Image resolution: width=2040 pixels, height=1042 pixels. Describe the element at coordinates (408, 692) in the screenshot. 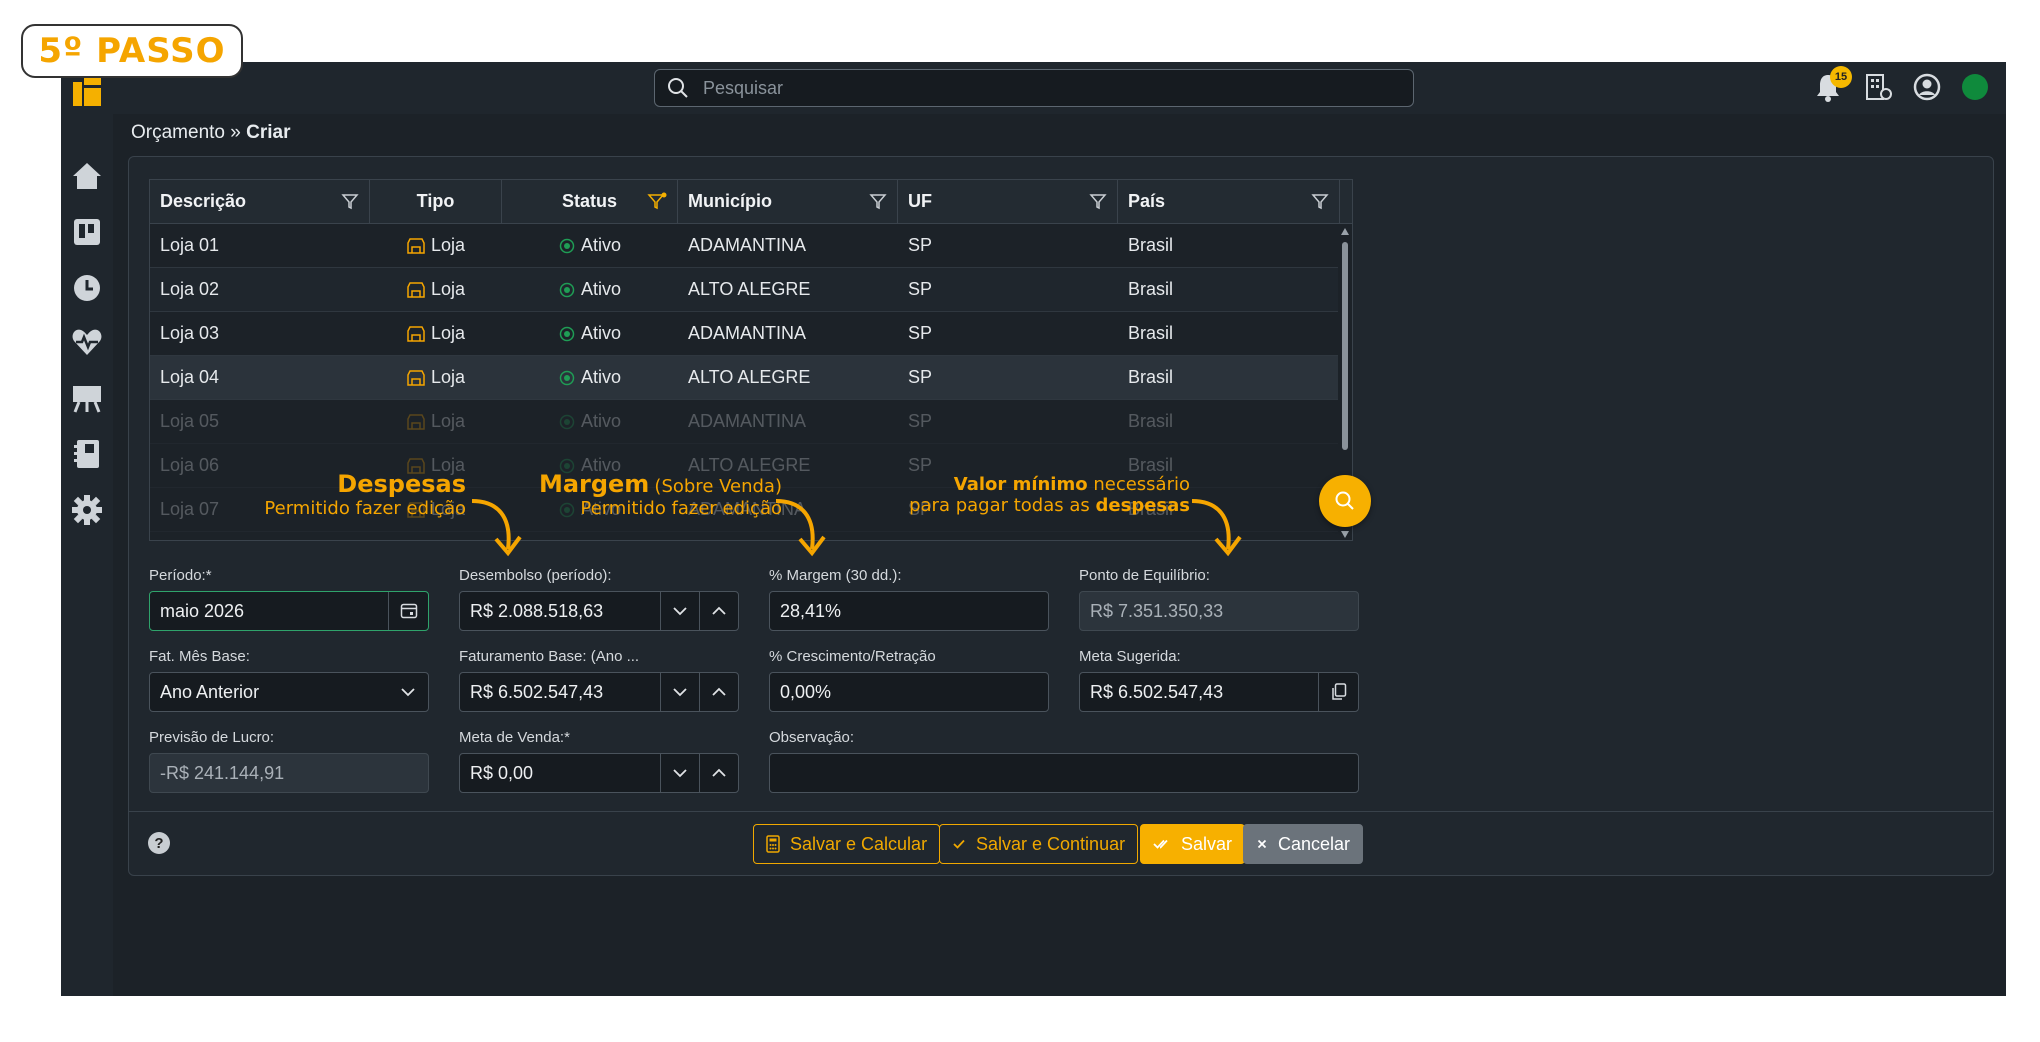

I see `dropdown-toggle` at that location.